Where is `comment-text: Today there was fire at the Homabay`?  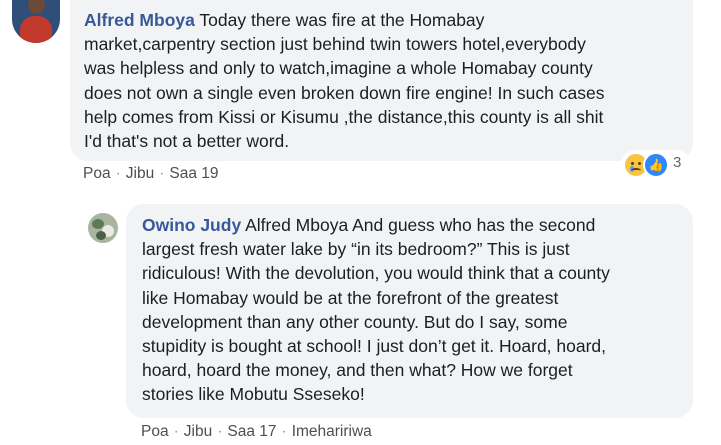
comment-text: Today there was fire at the Homabay is located at coordinates (342, 20).